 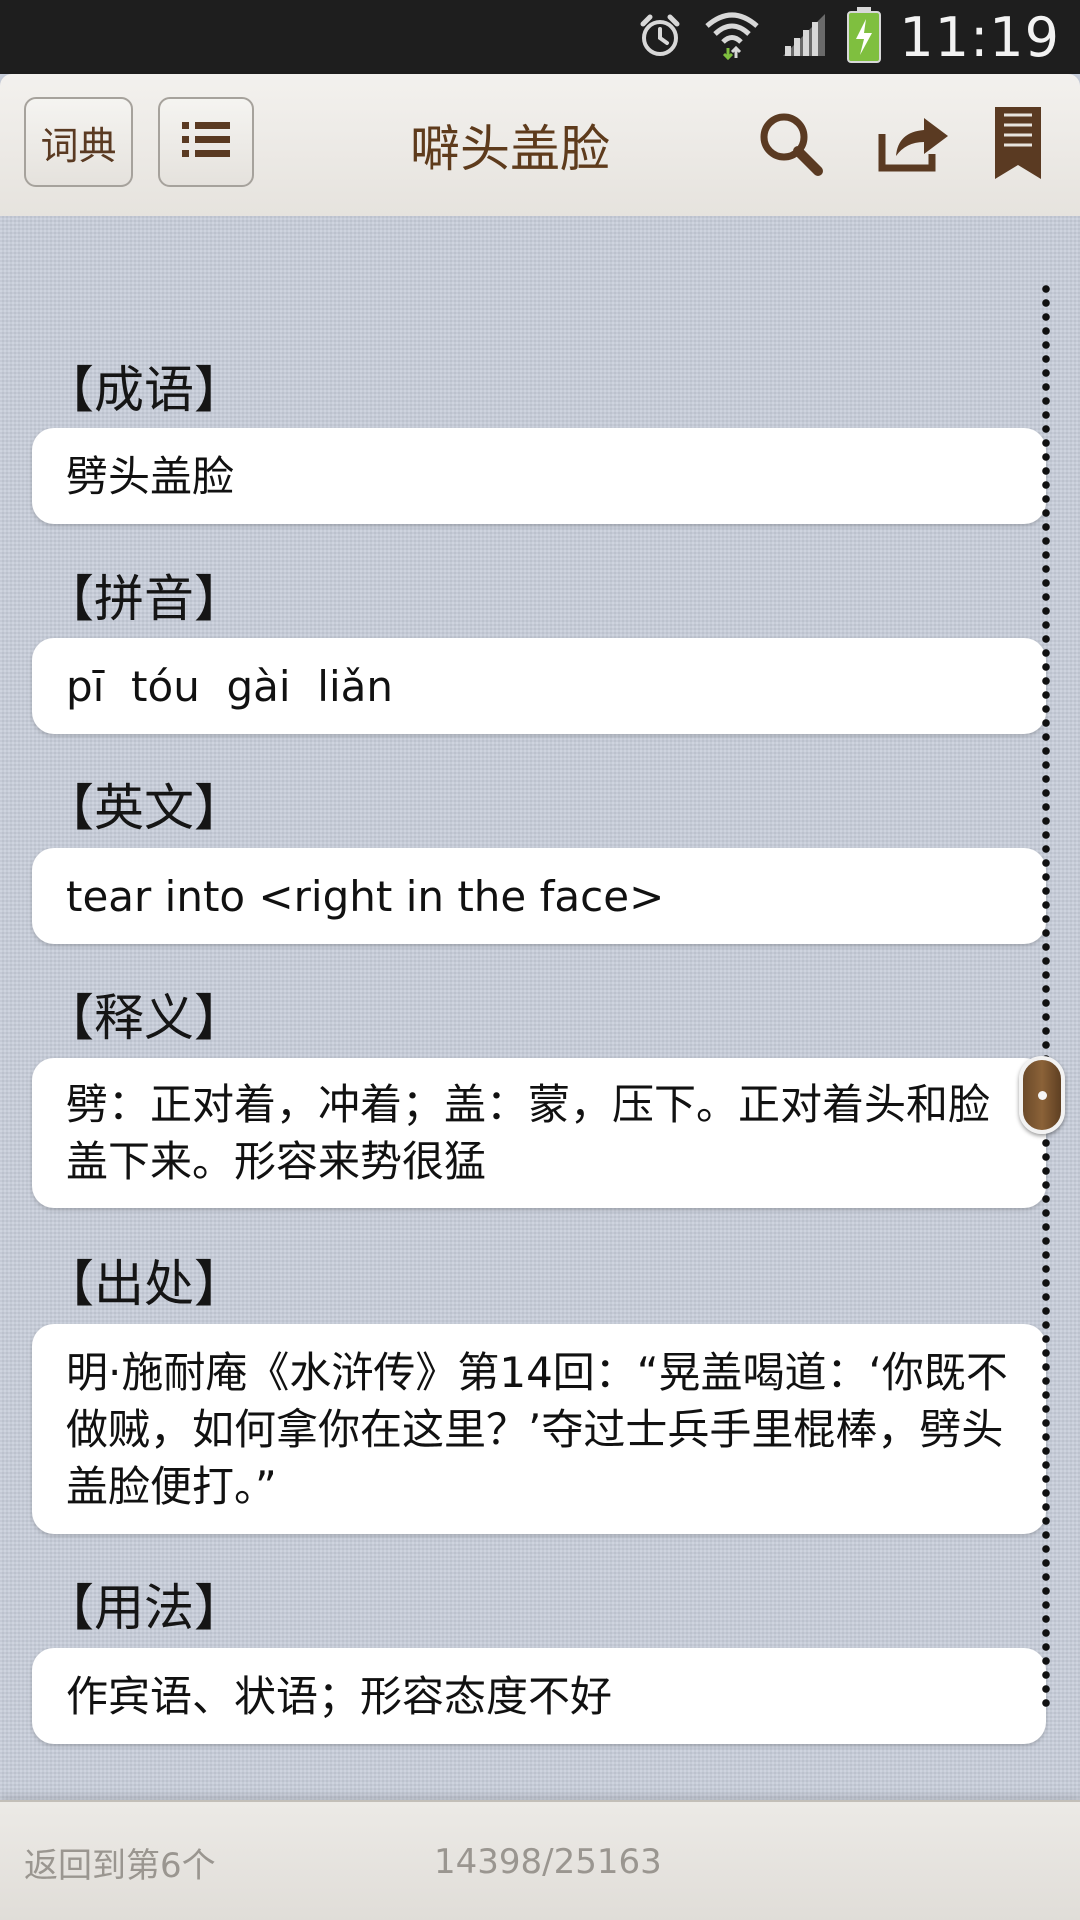 What do you see at coordinates (144, 599) in the screenshot?
I see `section-header-pinyin: 【拼音】` at bounding box center [144, 599].